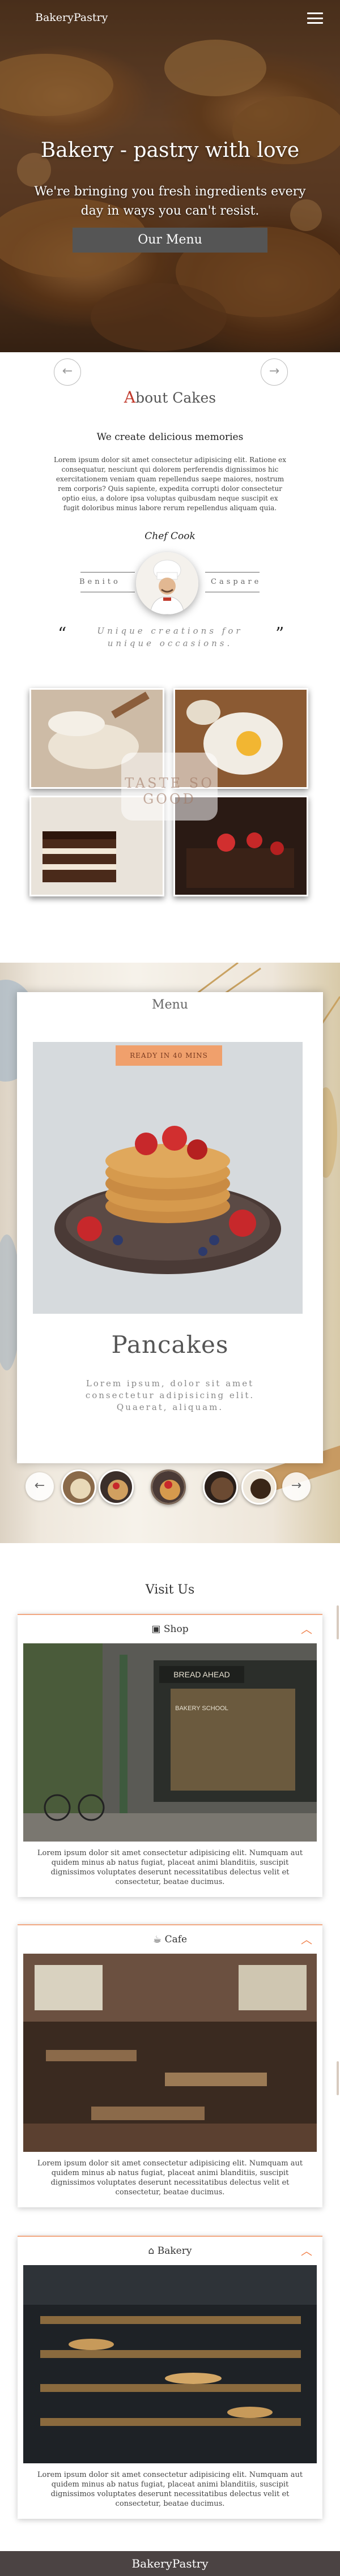 This screenshot has width=340, height=2576. What do you see at coordinates (170, 536) in the screenshot?
I see `chef-label: Chef Cook` at bounding box center [170, 536].